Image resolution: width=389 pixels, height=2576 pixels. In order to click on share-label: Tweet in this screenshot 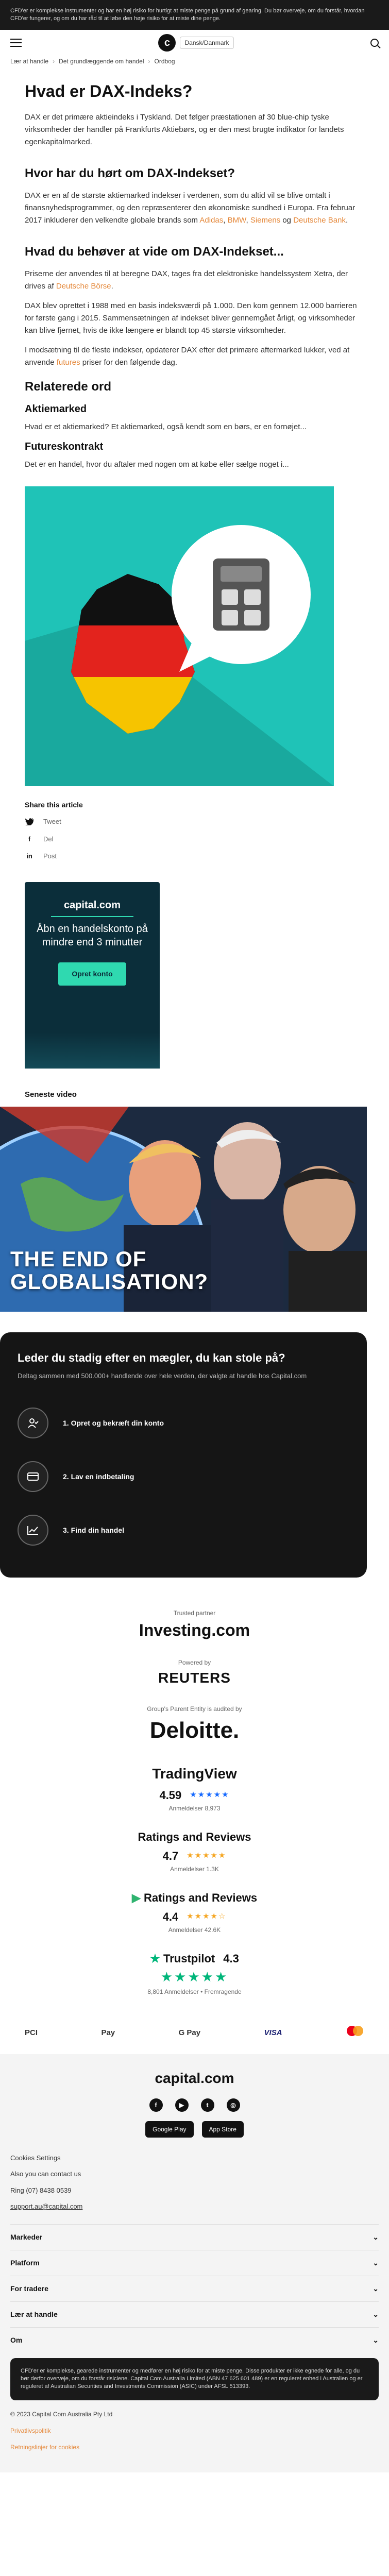, I will do `click(52, 822)`.